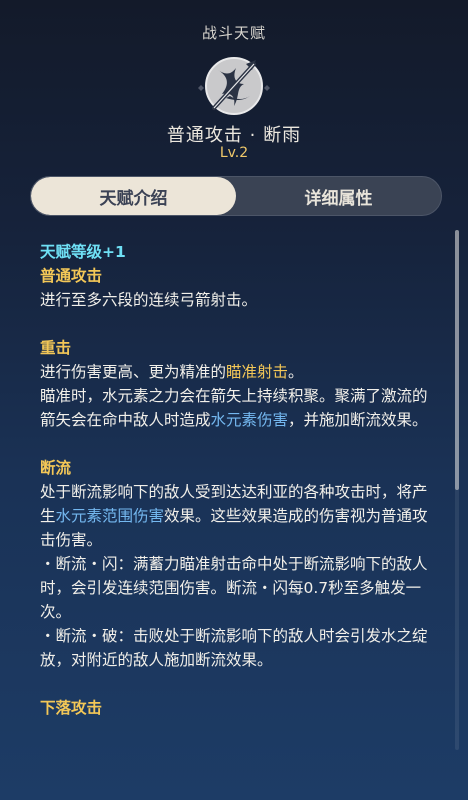  What do you see at coordinates (71, 276) in the screenshot?
I see `normal-attack-title: 普通攻击` at bounding box center [71, 276].